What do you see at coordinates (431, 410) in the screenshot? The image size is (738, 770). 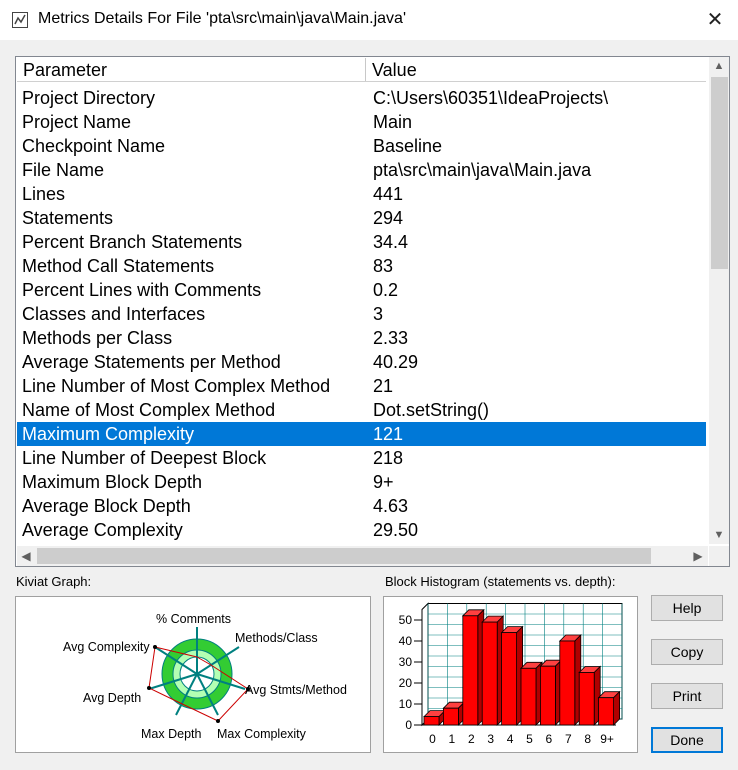 I see `value-cell: Dot.setString()` at bounding box center [431, 410].